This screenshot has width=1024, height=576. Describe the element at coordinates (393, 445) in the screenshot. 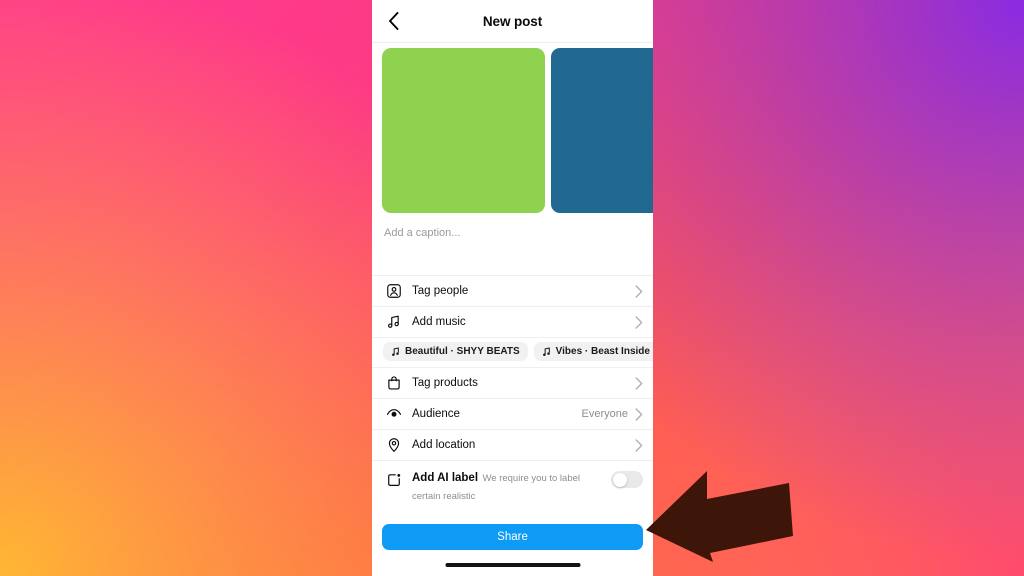

I see `location-pin-icon` at that location.